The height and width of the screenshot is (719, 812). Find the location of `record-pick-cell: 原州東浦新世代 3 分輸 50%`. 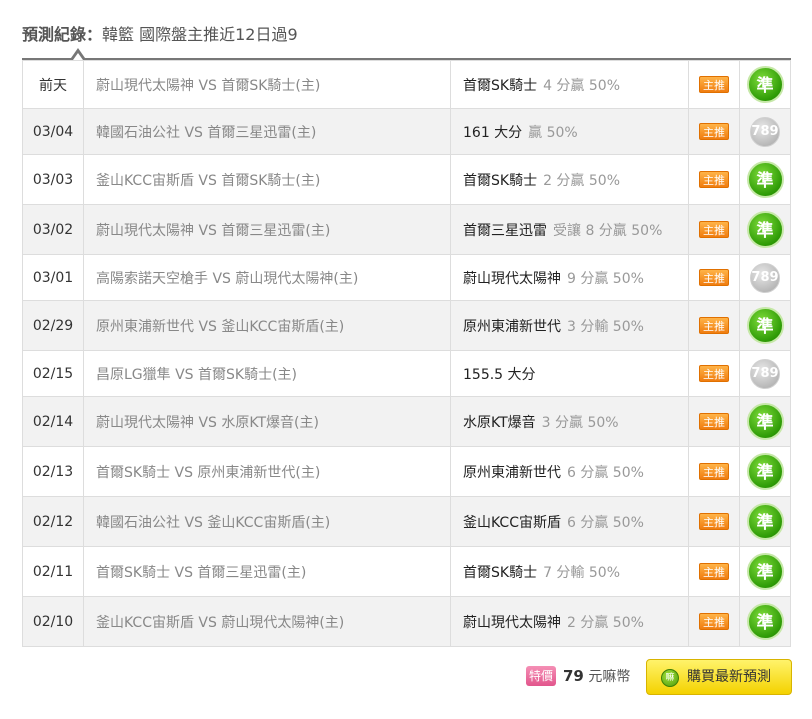

record-pick-cell: 原州東浦新世代 3 分輸 50% is located at coordinates (569, 325).